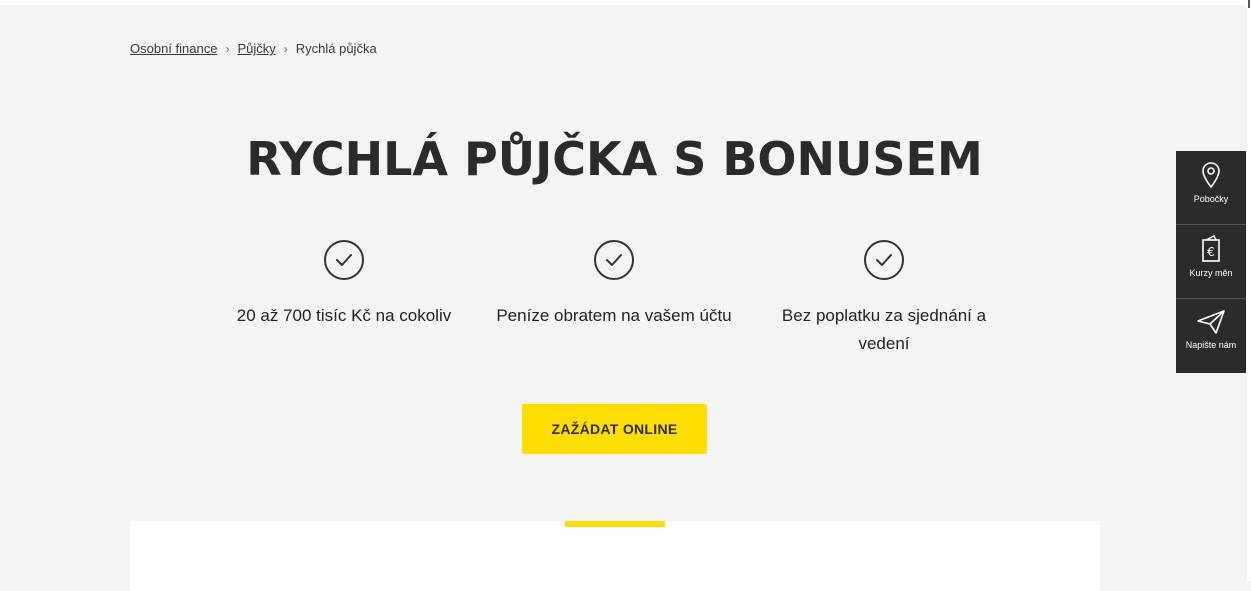 The width and height of the screenshot is (1251, 591). I want to click on side-item-label: Kurzy měn, so click(1211, 273).